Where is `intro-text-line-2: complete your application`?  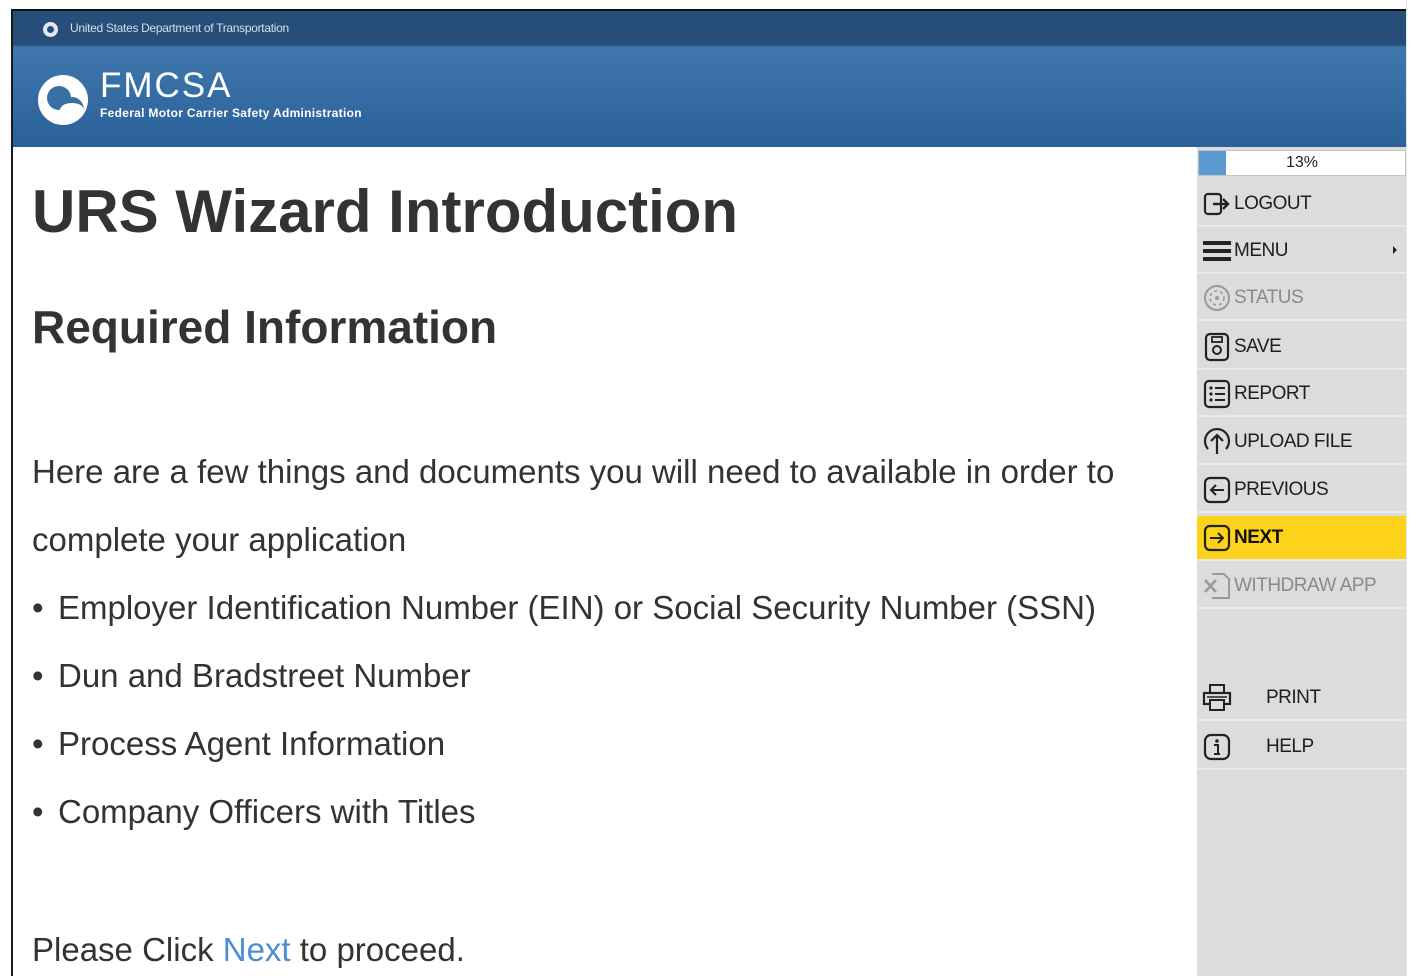 intro-text-line-2: complete your application is located at coordinates (219, 539).